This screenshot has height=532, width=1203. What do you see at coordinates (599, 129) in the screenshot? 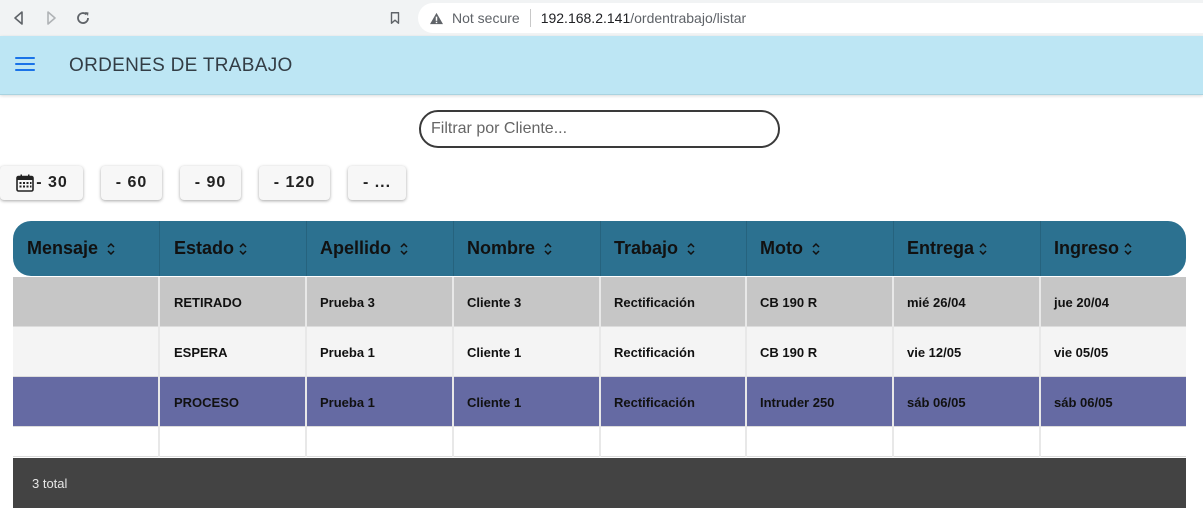
I see `client-filter-input` at bounding box center [599, 129].